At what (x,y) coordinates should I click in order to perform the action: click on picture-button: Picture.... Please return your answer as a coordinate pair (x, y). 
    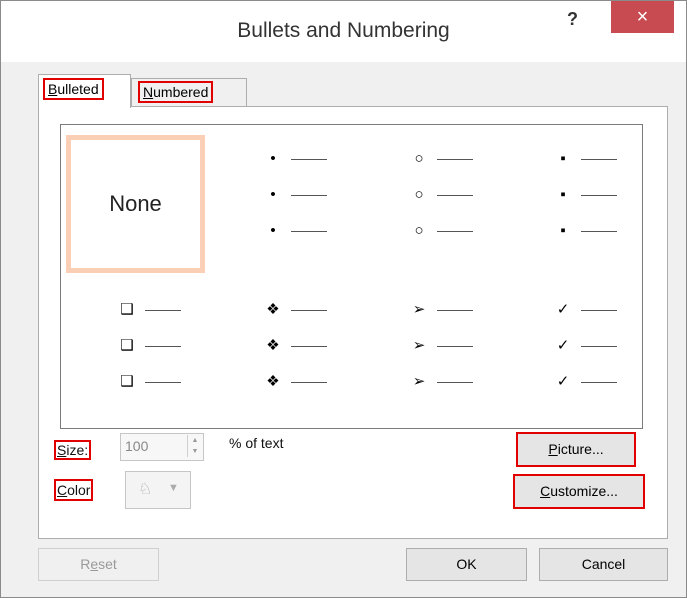
    Looking at the image, I should click on (576, 449).